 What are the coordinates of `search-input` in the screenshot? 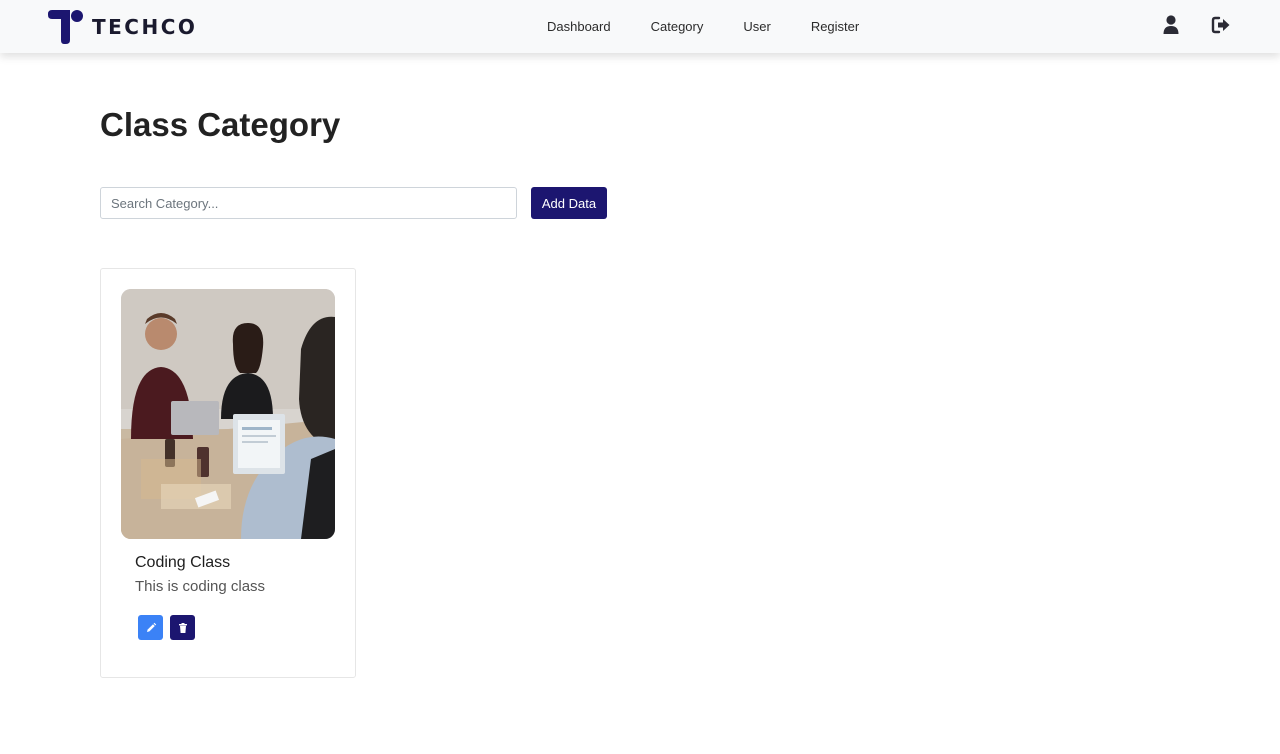 It's located at (308, 203).